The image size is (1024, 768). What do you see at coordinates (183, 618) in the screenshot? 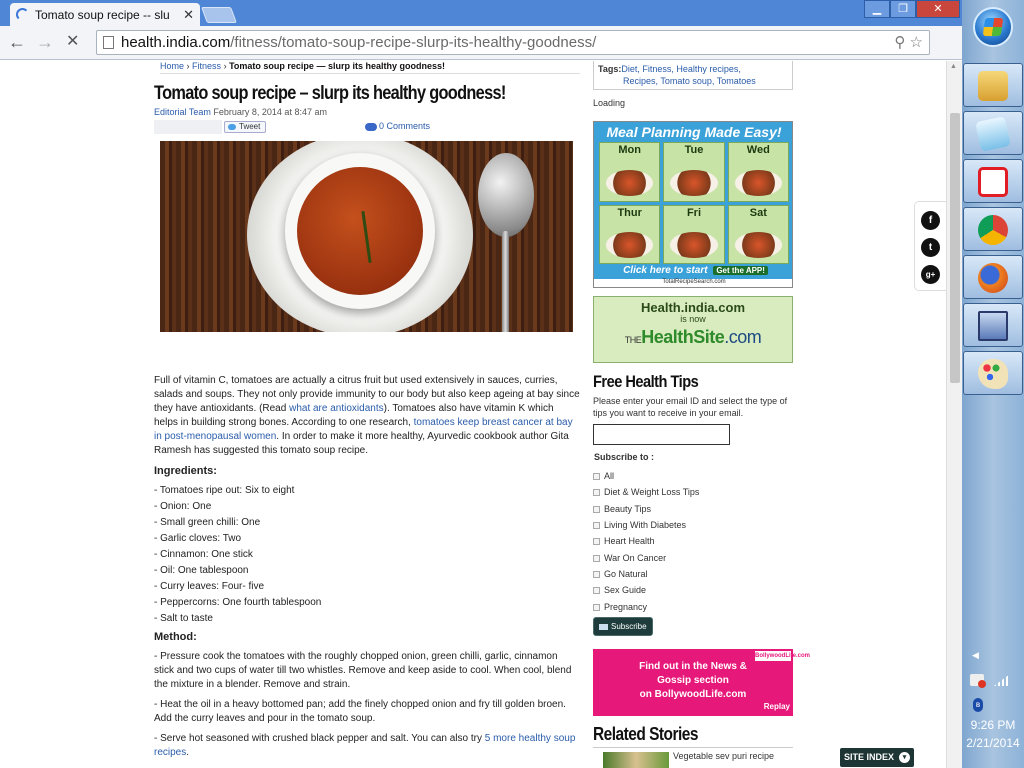
I see `ingredient-item: - Salt to taste` at bounding box center [183, 618].